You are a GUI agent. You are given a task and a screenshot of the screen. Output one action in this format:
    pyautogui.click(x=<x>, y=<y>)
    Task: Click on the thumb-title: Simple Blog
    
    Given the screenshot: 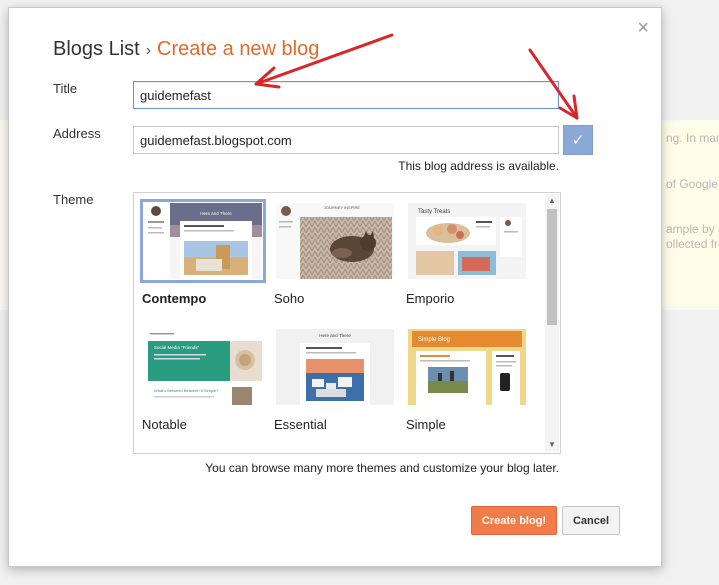 What is the action you would take?
    pyautogui.click(x=434, y=340)
    